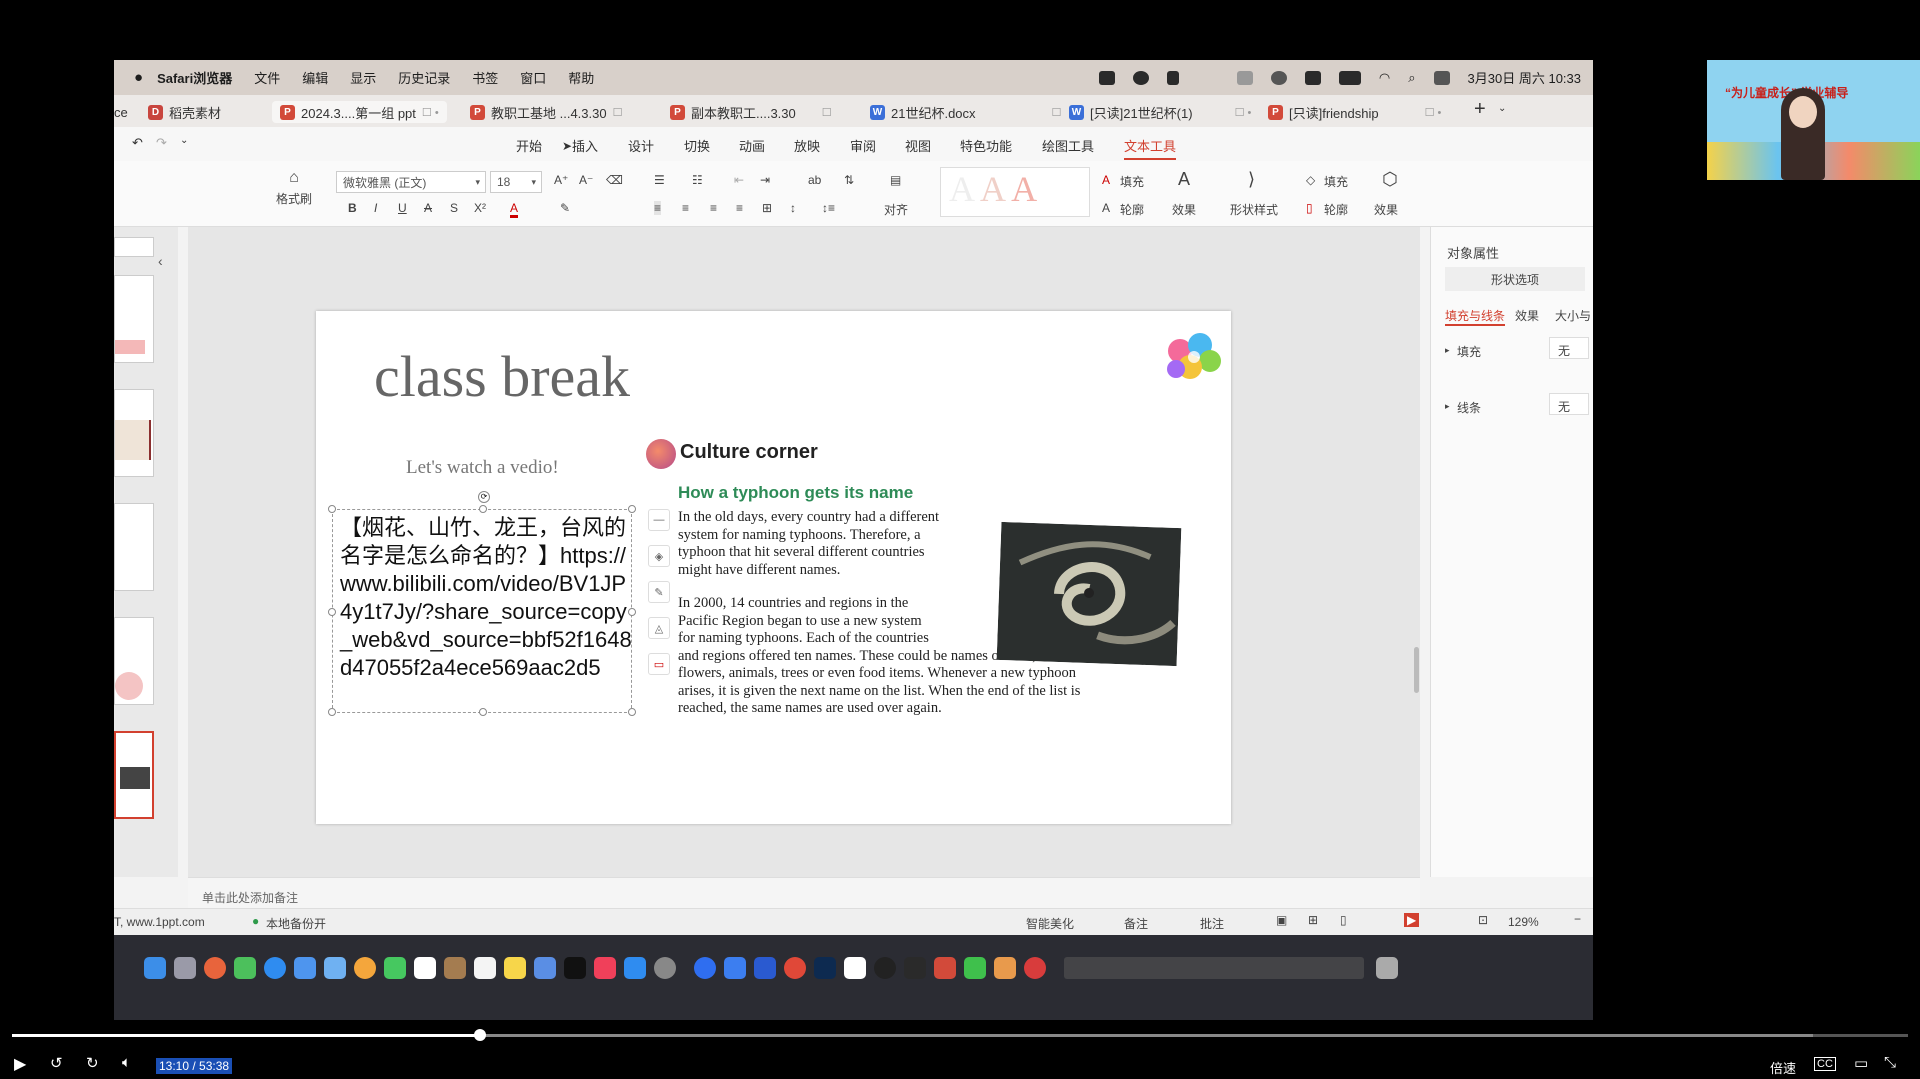 This screenshot has width=1920, height=1079. What do you see at coordinates (1502, 108) in the screenshot?
I see `tab-list-chevron-icon: ⌄` at bounding box center [1502, 108].